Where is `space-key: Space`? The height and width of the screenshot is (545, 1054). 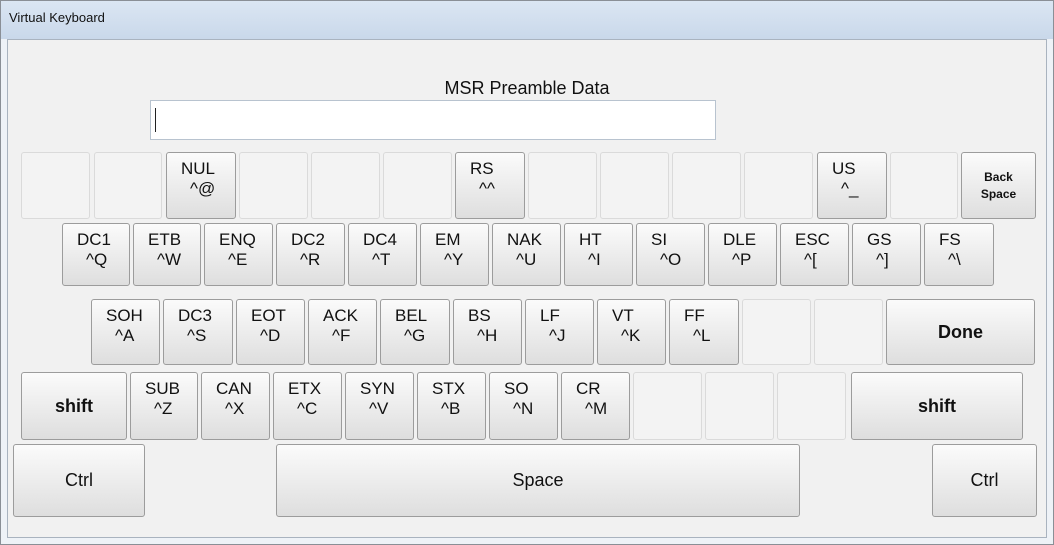 space-key: Space is located at coordinates (538, 480).